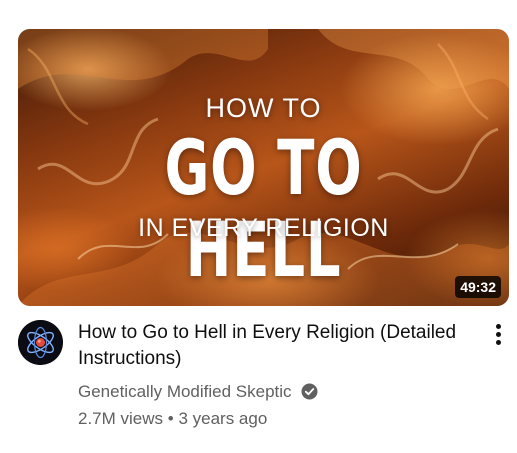 The width and height of the screenshot is (517, 453). I want to click on more-vert-icon, so click(498, 335).